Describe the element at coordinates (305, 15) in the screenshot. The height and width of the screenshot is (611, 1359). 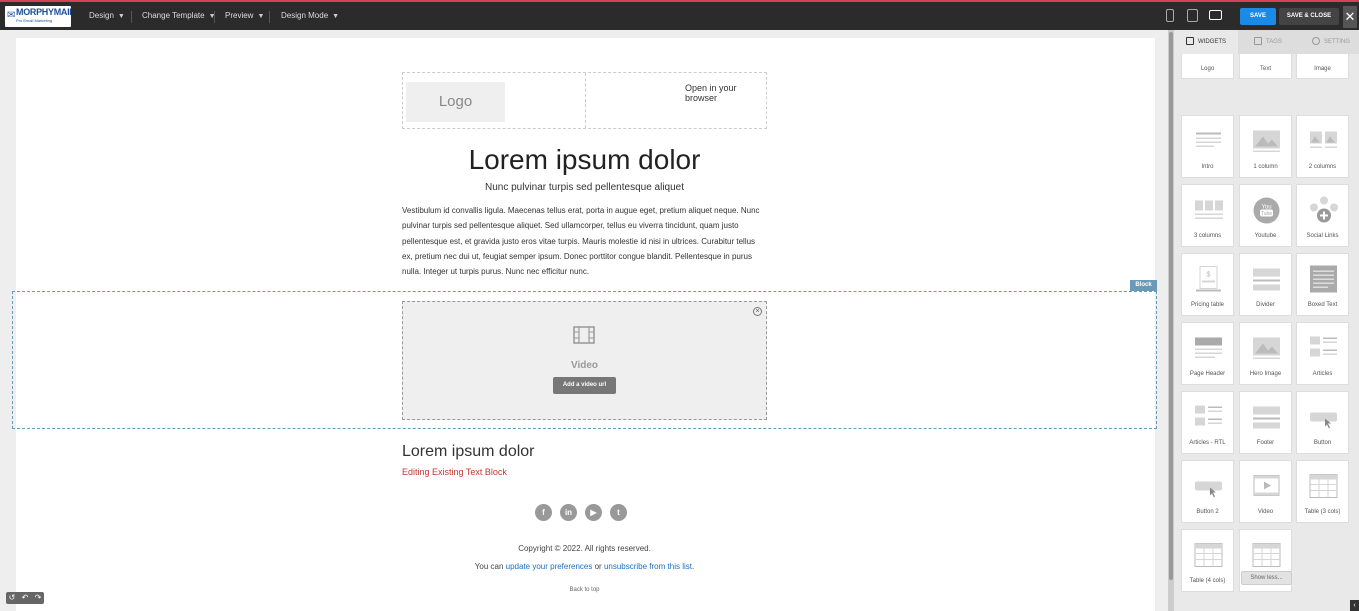
I see `menu-label: Design Mode` at that location.